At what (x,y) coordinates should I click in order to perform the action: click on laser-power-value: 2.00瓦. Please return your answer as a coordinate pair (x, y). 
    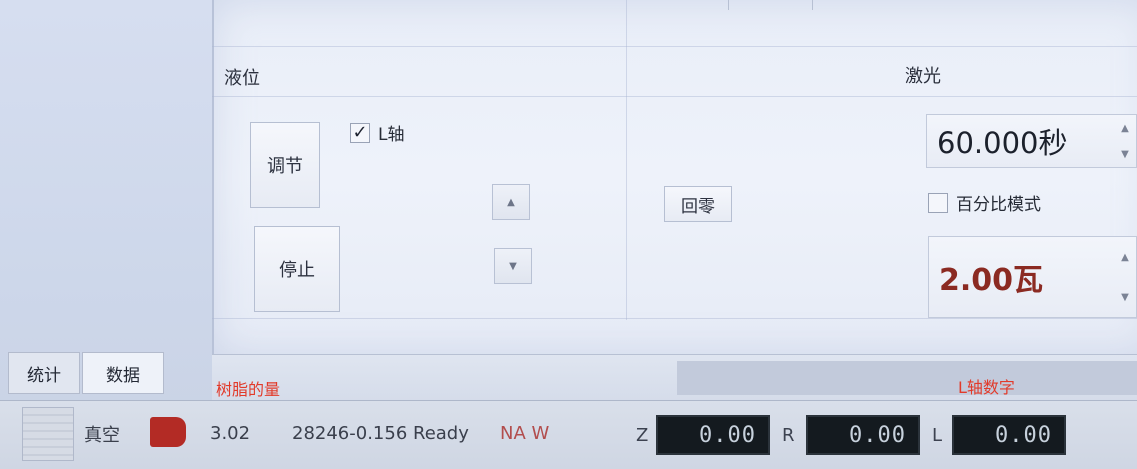
    Looking at the image, I should click on (991, 280).